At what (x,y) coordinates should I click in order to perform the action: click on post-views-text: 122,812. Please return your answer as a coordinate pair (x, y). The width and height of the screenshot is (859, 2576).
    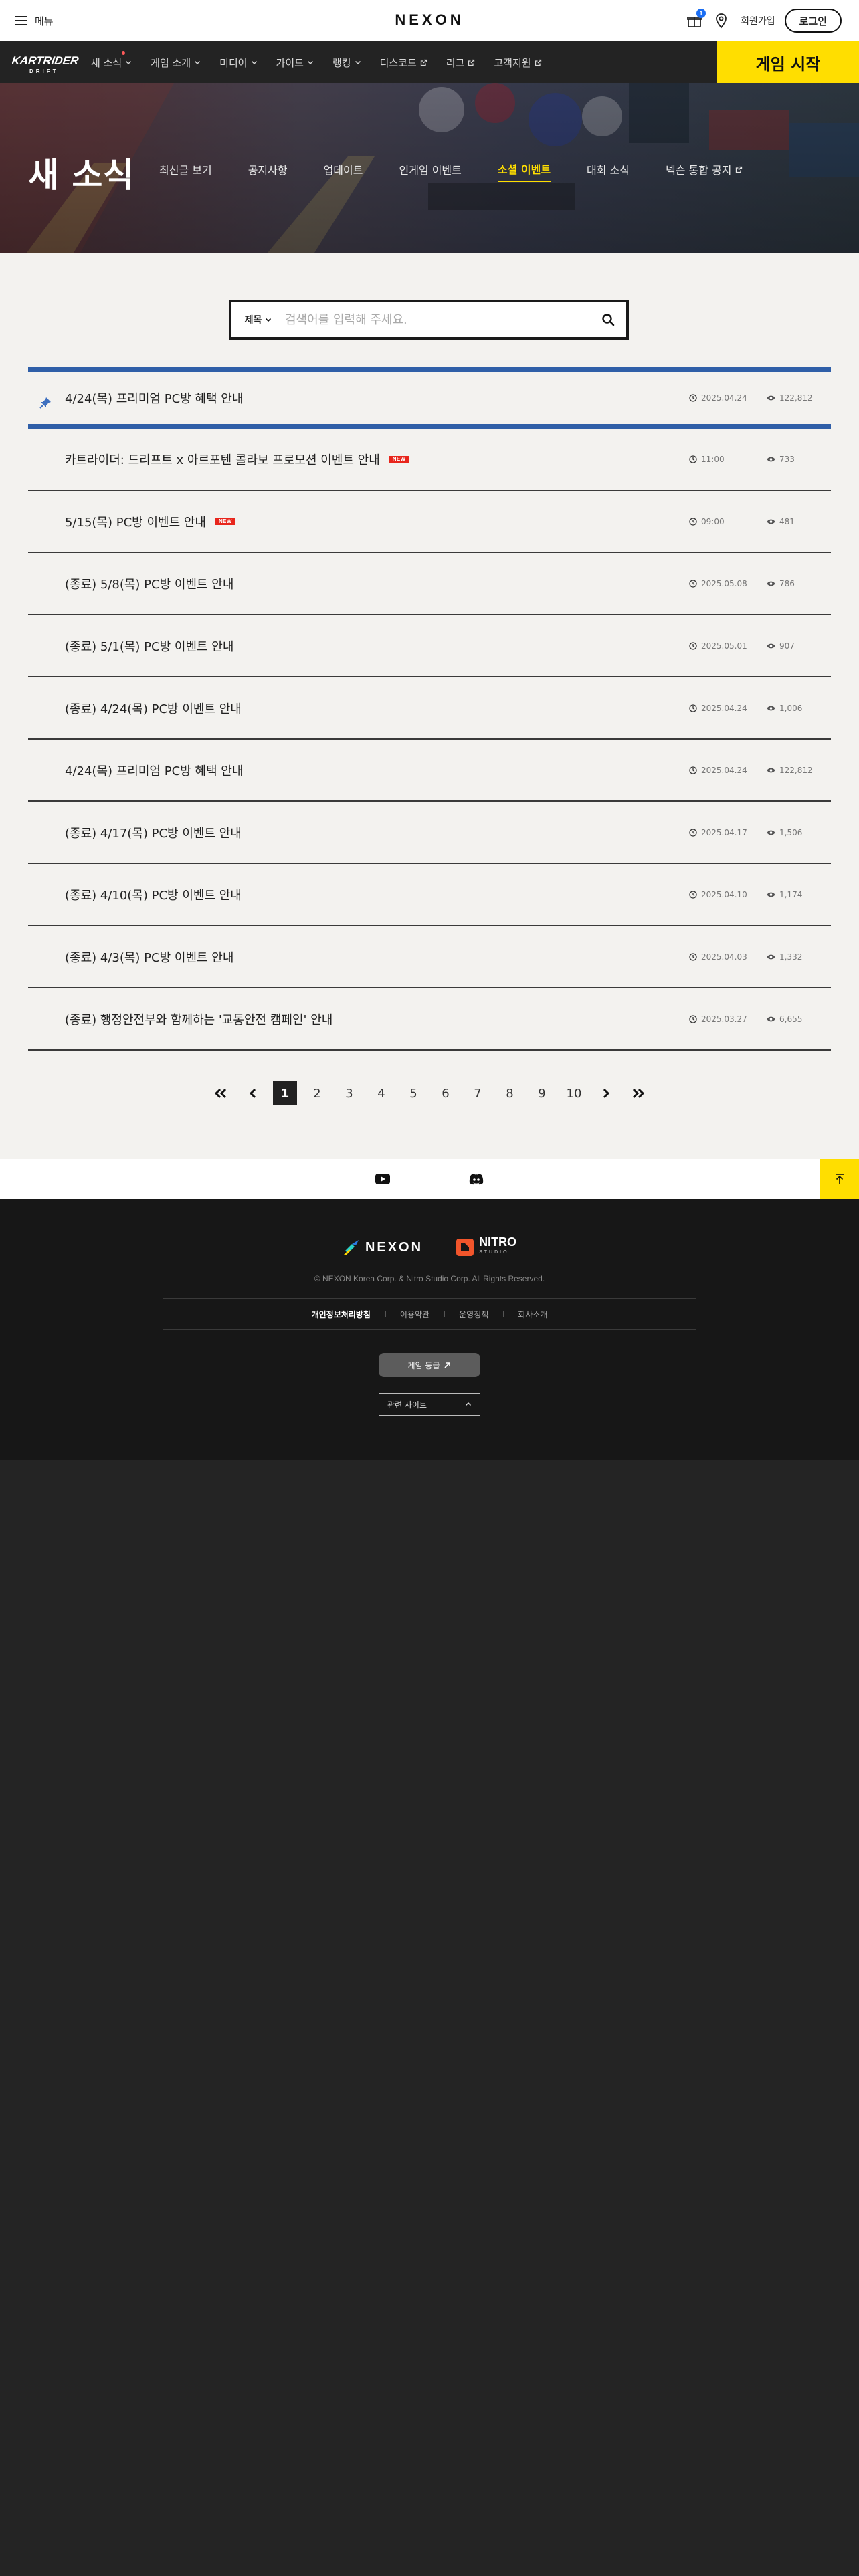
    Looking at the image, I should click on (796, 770).